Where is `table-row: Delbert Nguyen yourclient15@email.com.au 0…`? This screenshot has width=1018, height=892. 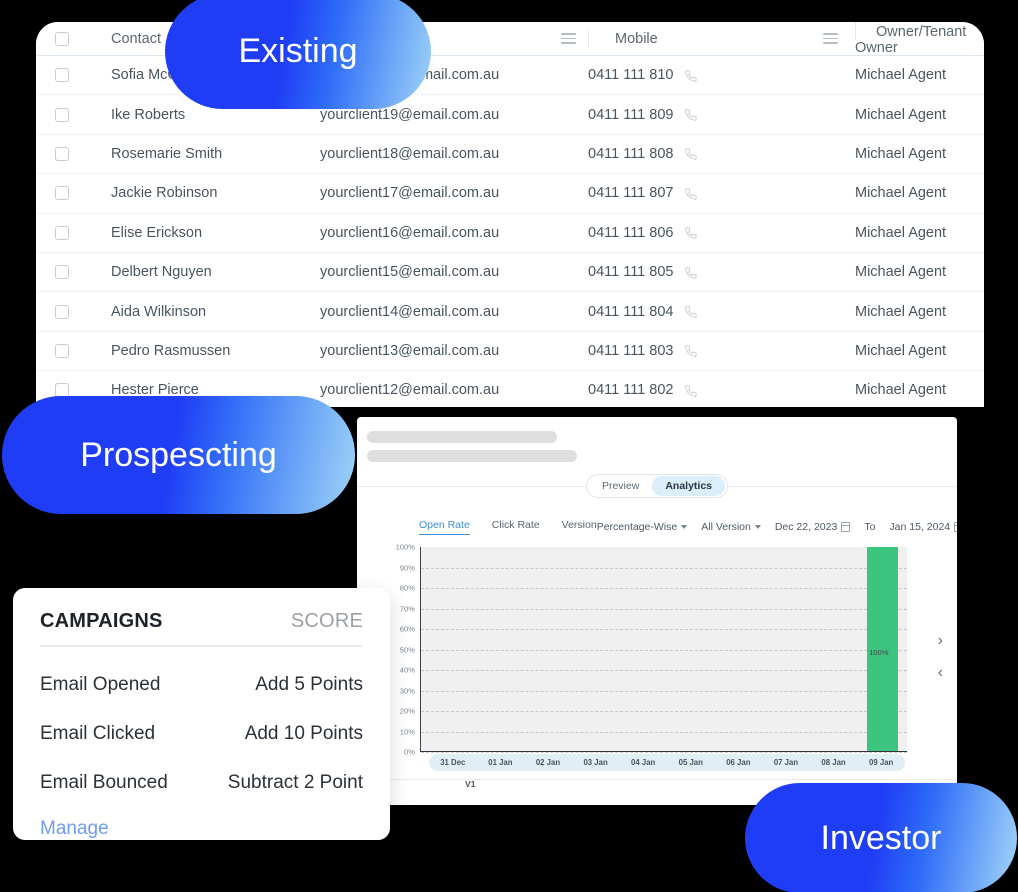 table-row: Delbert Nguyen yourclient15@email.com.au 0… is located at coordinates (510, 272).